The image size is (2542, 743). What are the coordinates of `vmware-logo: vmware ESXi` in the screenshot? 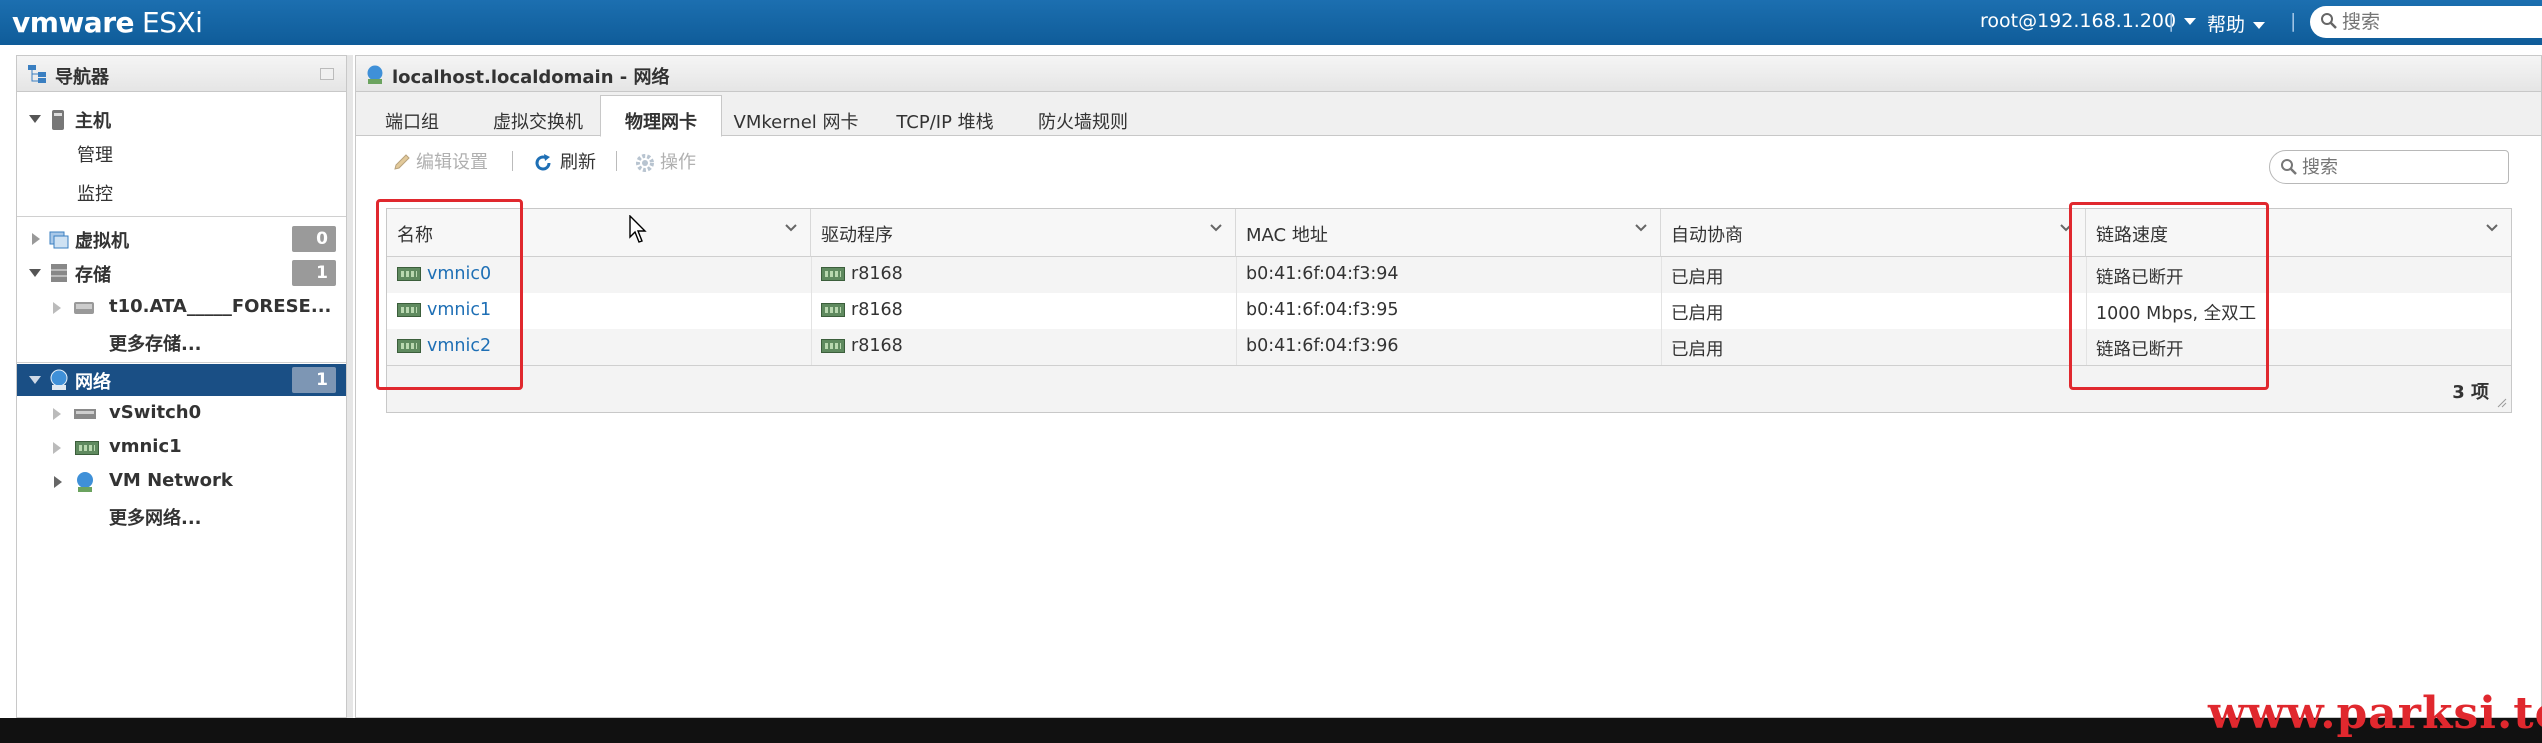 It's located at (107, 22).